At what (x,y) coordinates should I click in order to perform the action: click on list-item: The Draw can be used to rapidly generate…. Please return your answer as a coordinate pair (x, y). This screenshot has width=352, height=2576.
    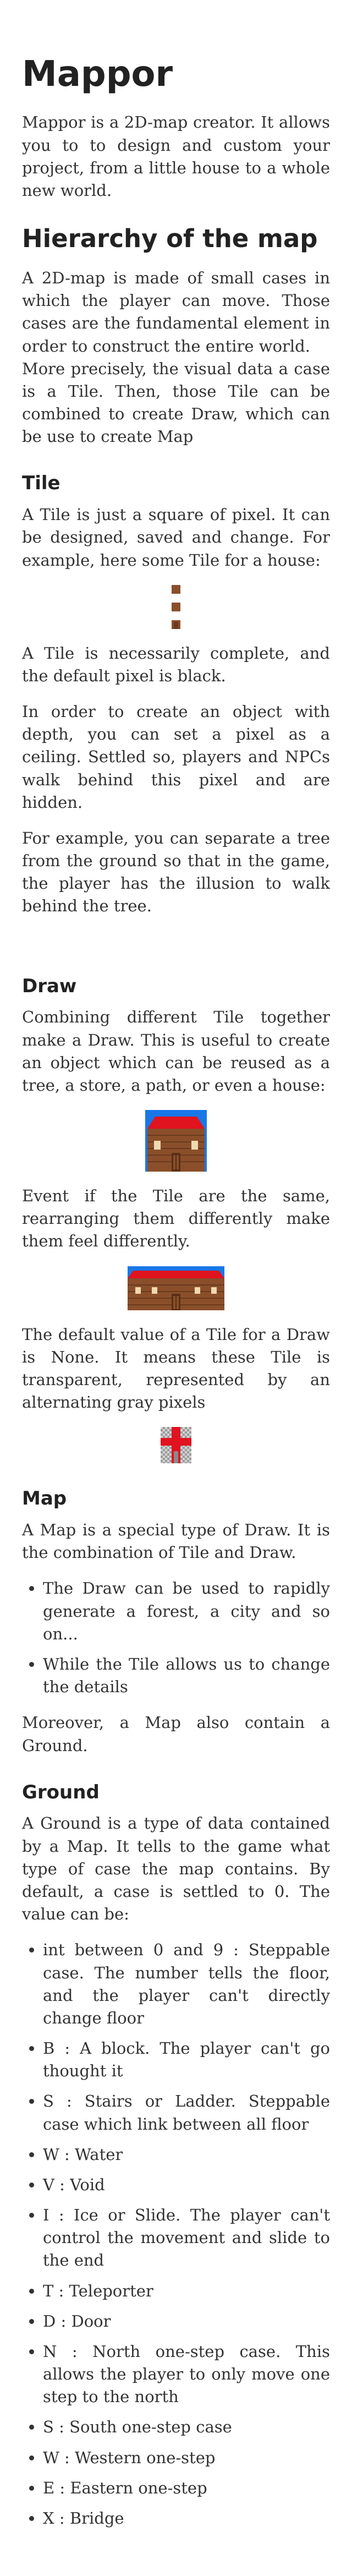
    Looking at the image, I should click on (186, 1611).